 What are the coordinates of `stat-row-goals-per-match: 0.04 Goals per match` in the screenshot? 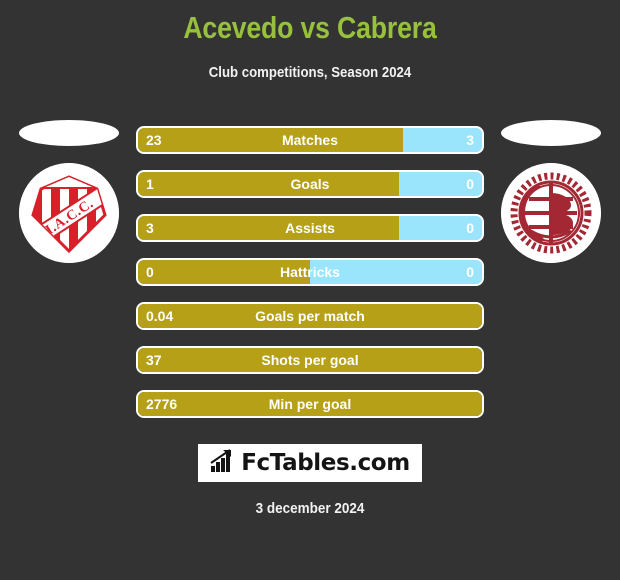 It's located at (310, 316).